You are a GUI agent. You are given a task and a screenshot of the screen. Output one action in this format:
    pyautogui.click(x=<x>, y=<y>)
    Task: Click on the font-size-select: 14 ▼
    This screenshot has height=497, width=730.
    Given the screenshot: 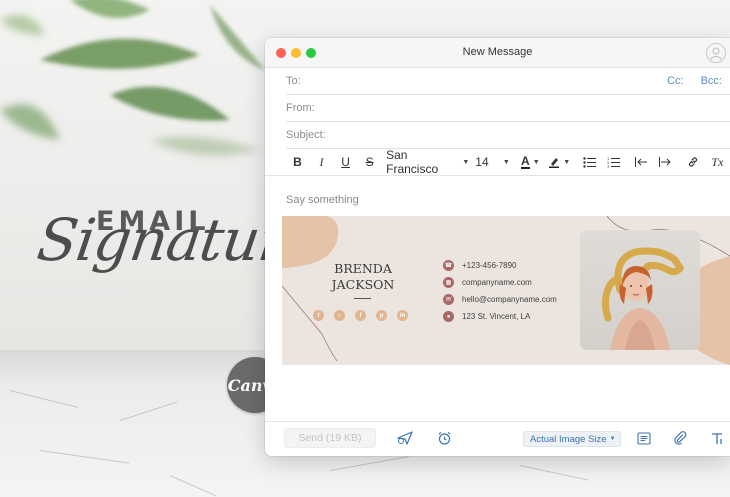 What is the action you would take?
    pyautogui.click(x=492, y=162)
    